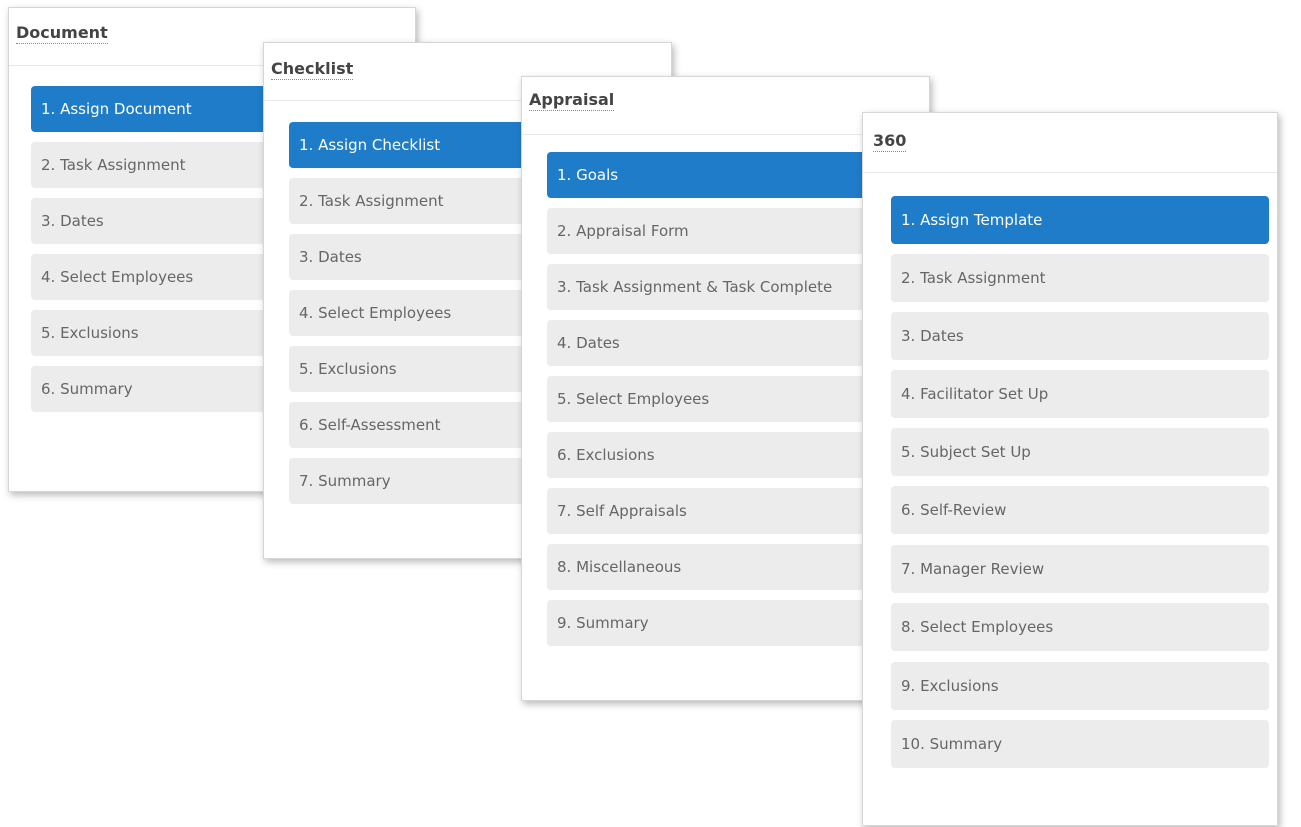  Describe the element at coordinates (1070, 143) in the screenshot. I see `360-panel-header: 360` at that location.